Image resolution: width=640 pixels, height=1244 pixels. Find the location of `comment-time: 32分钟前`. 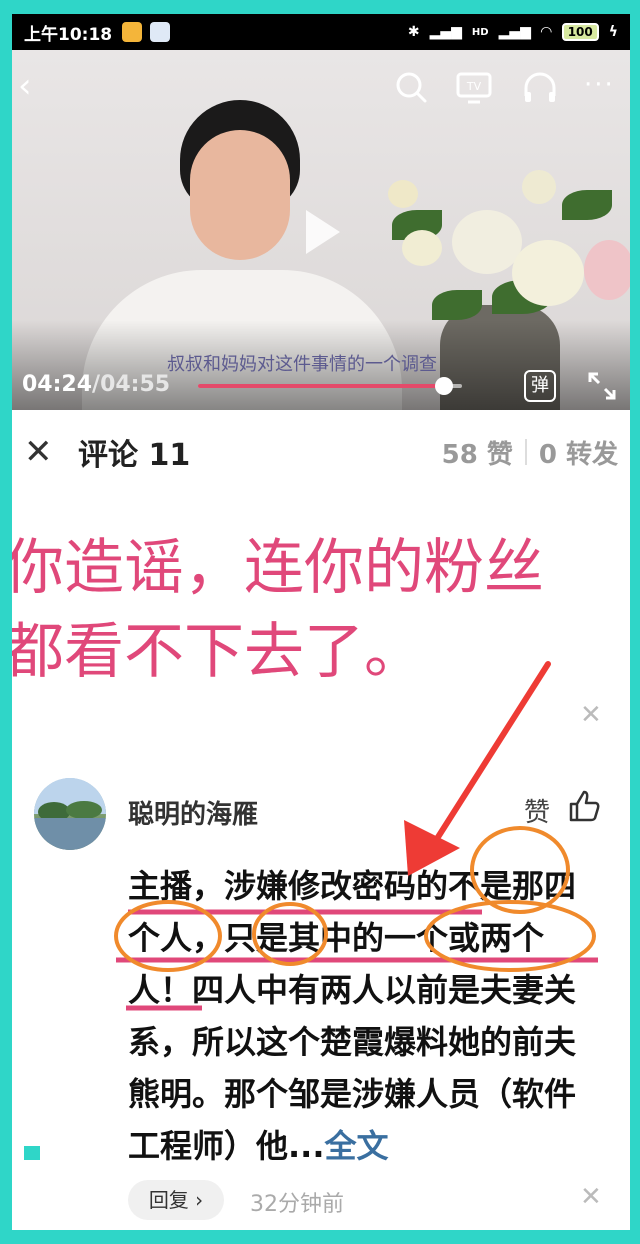

comment-time: 32分钟前 is located at coordinates (297, 1204).